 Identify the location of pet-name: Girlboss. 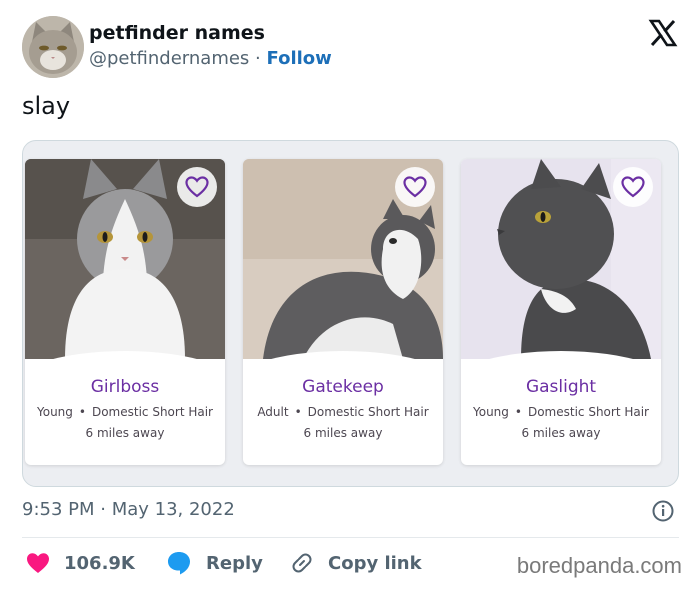
(125, 387).